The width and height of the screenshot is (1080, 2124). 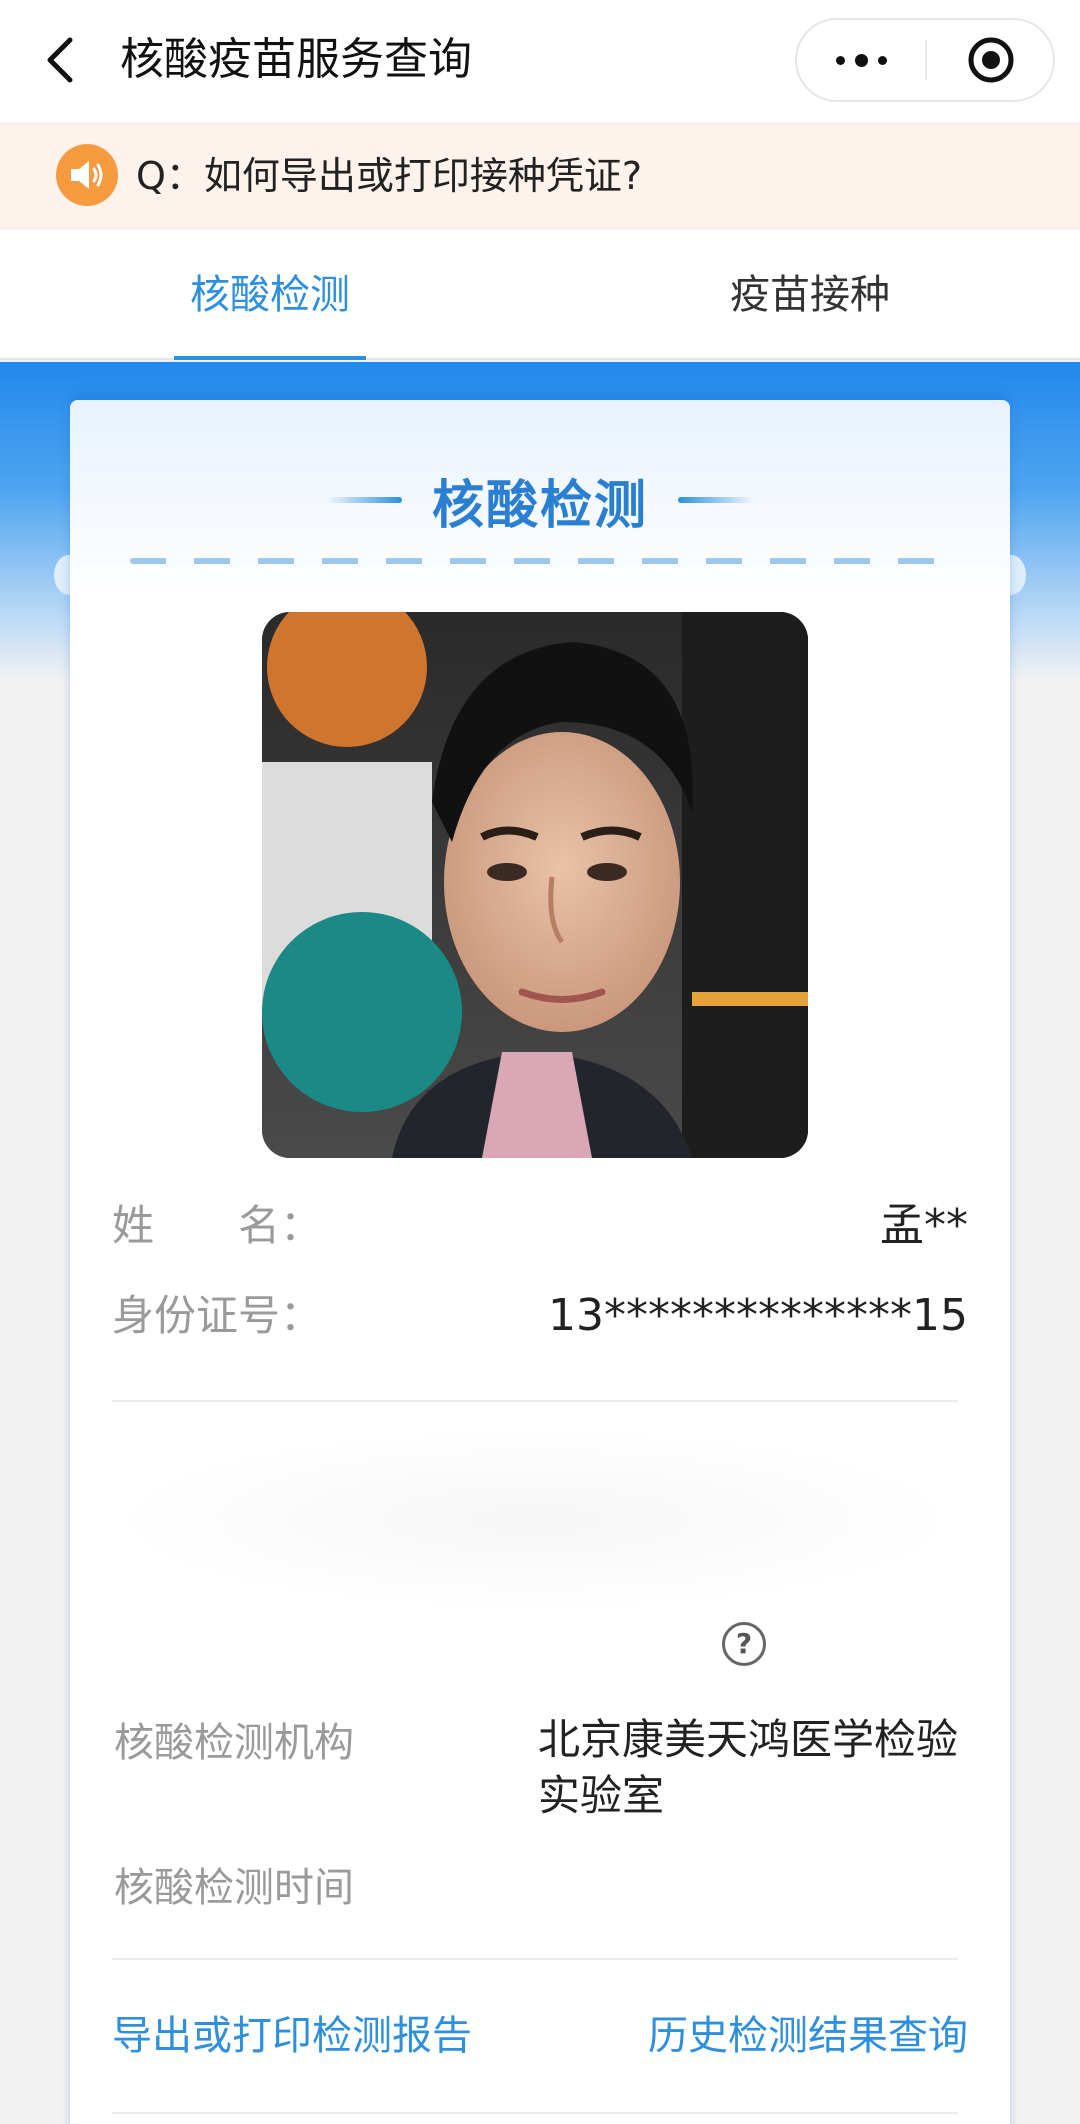 I want to click on name-label: 姓 名：, so click(x=217, y=1225).